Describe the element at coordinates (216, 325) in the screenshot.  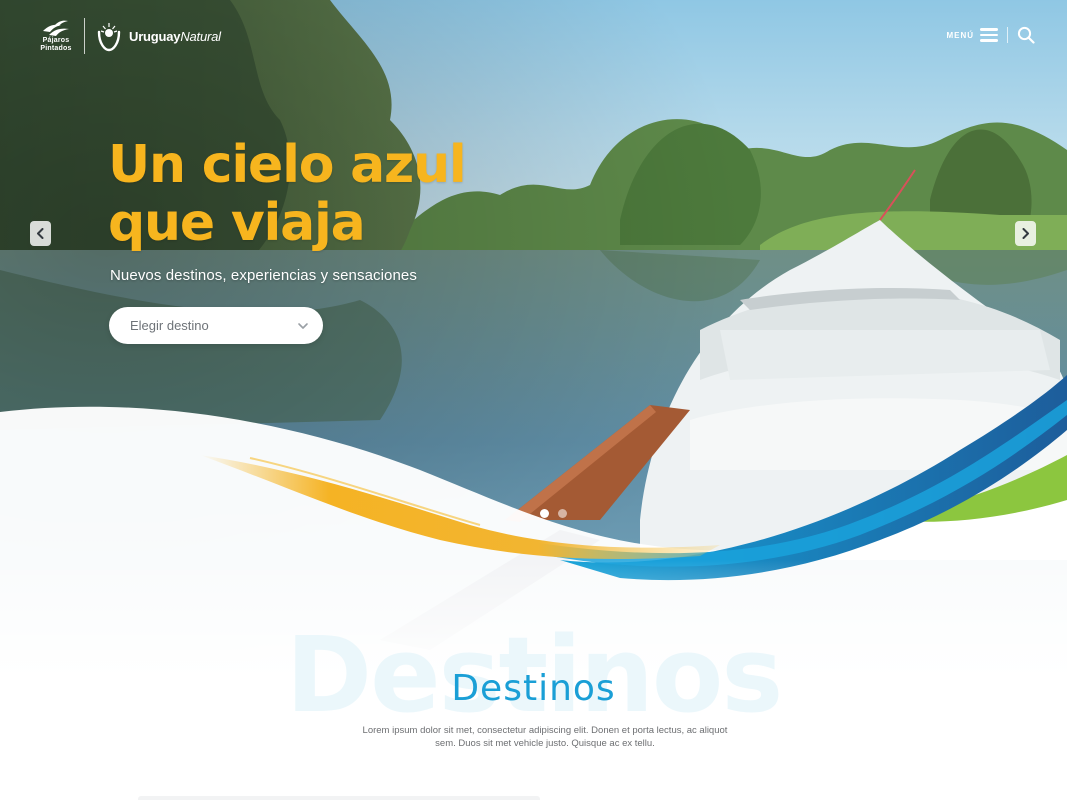
I see `destination-select: Elegir destino` at that location.